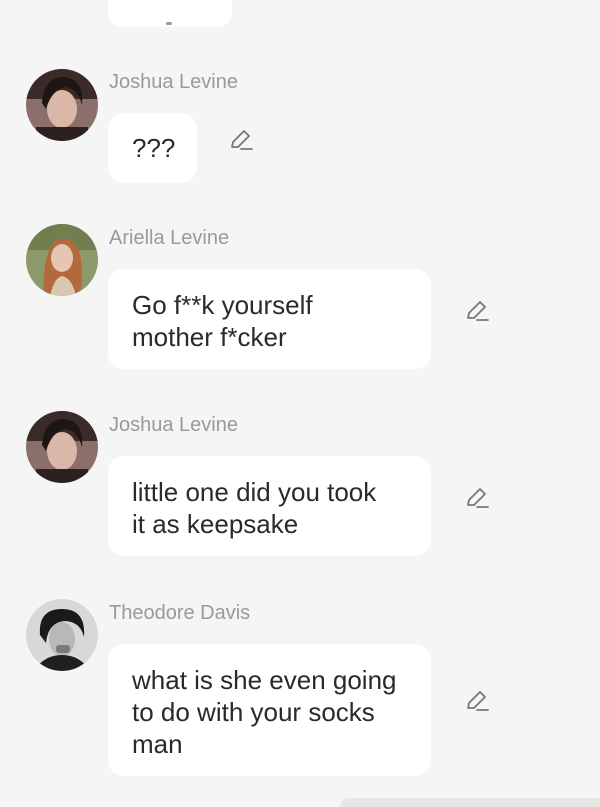 The width and height of the screenshot is (600, 807). What do you see at coordinates (470, 802) in the screenshot?
I see `input-bar-edge` at bounding box center [470, 802].